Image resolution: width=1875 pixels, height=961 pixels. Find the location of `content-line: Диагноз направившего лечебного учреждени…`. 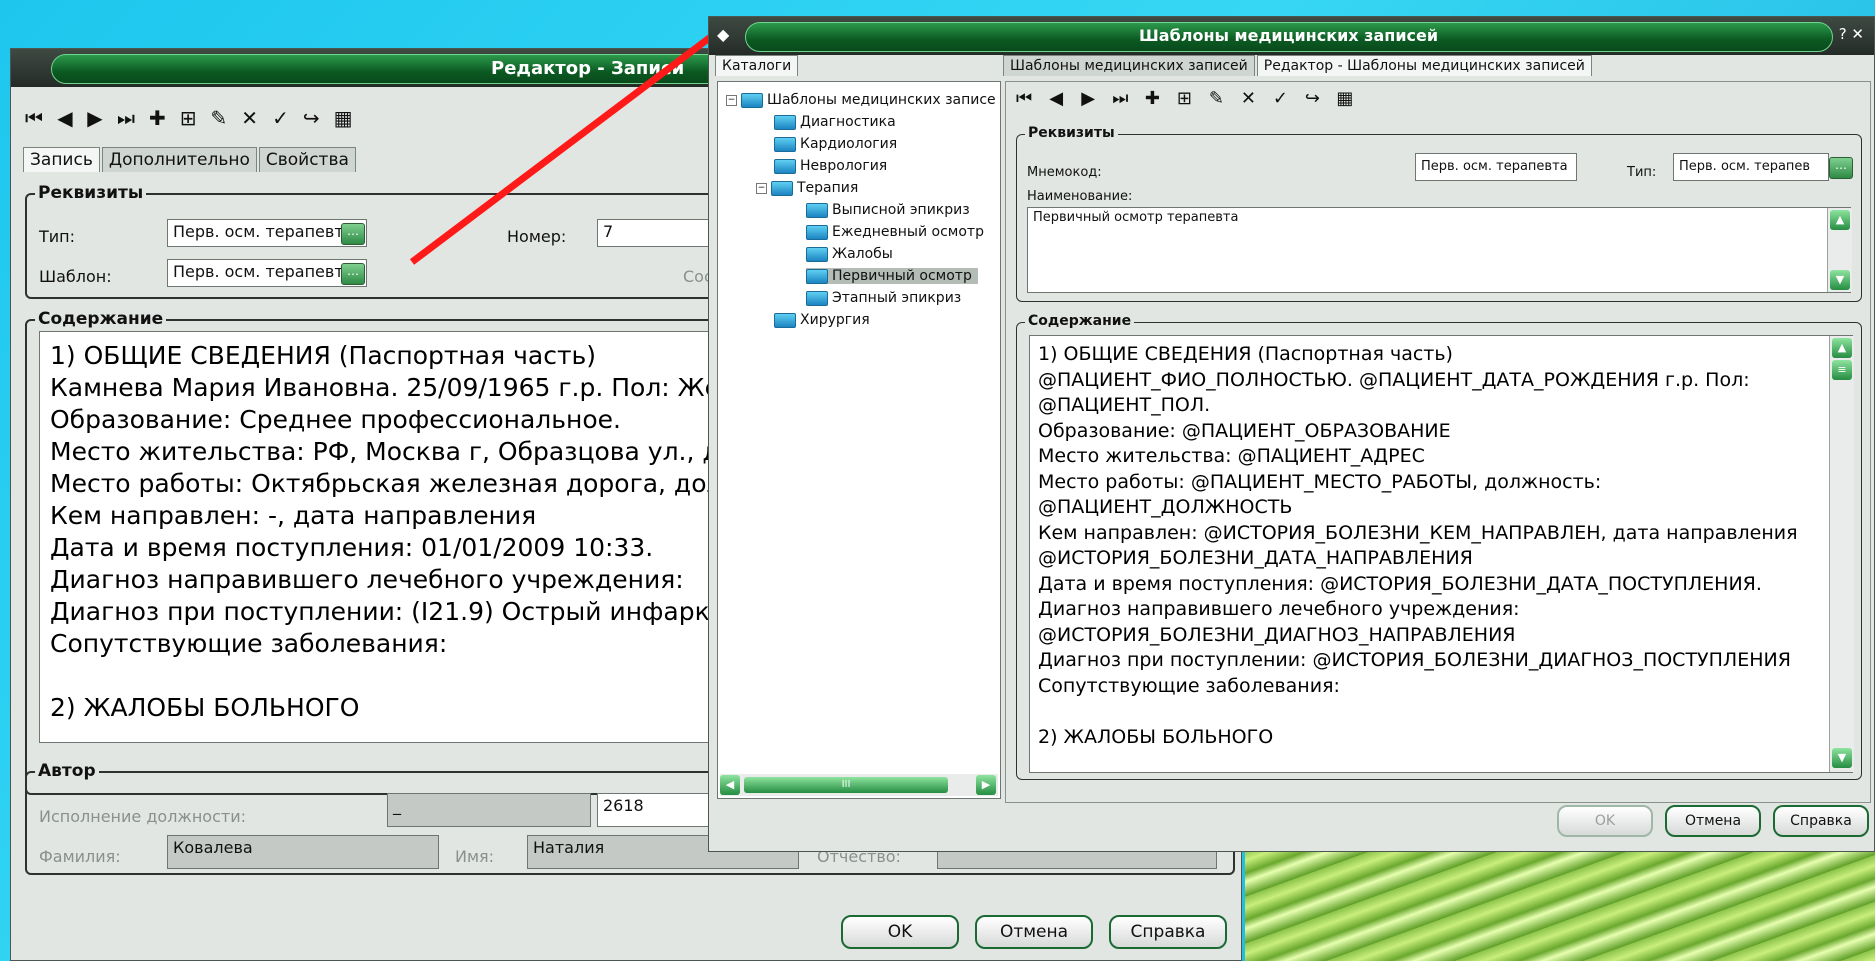

content-line: Диагноз направившего лечебного учреждени… is located at coordinates (1279, 609).